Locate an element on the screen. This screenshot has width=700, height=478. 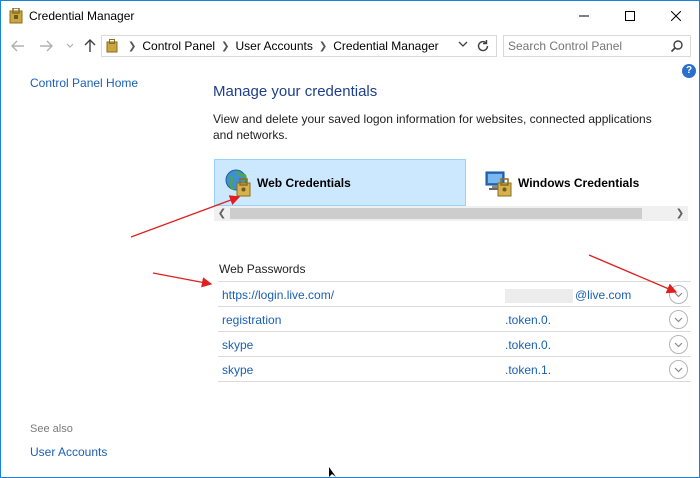
back-button is located at coordinates (18, 46).